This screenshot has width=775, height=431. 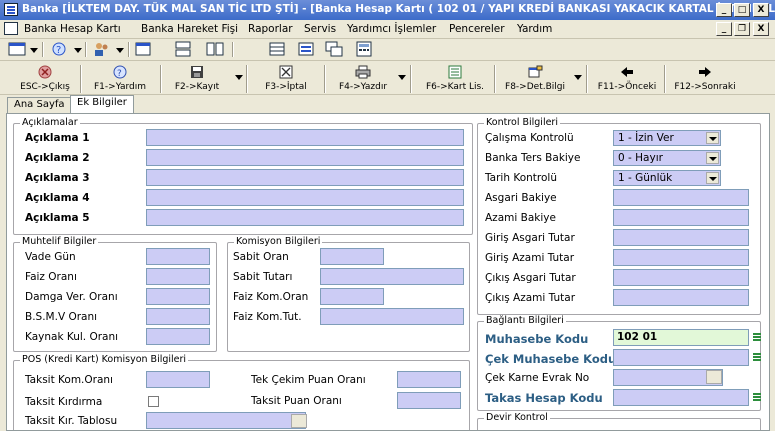 I want to click on menu-yardimci-islemler: Yardımcı İşlemler, so click(x=391, y=29).